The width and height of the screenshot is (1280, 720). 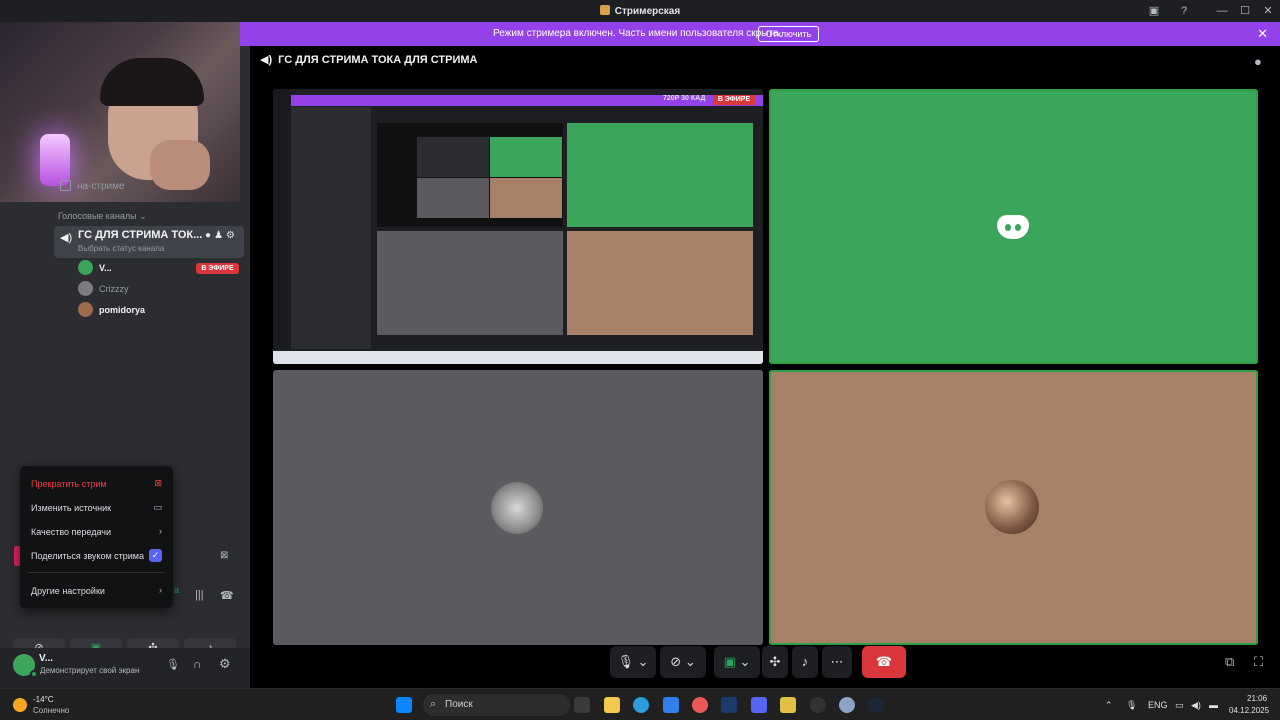 I want to click on screen-share-tile: 720P 30 КАД В ЭФИРЕ, so click(x=518, y=226).